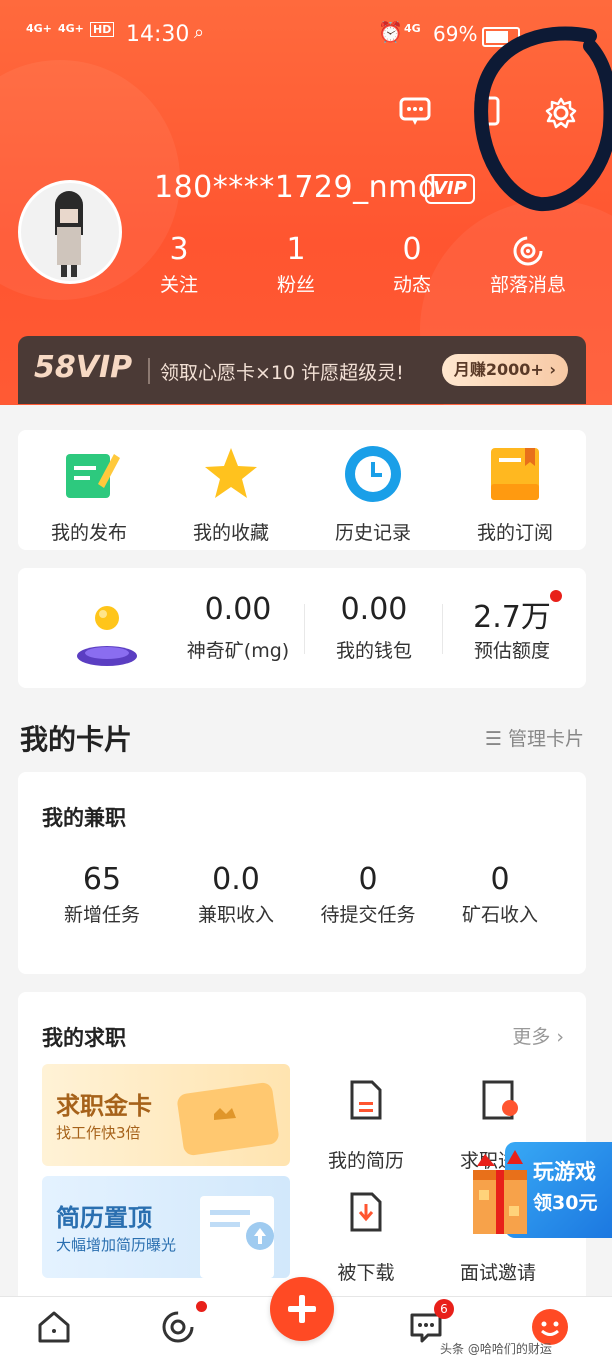 This screenshot has width=612, height=1357. What do you see at coordinates (149, 371) in the screenshot?
I see `divider` at bounding box center [149, 371].